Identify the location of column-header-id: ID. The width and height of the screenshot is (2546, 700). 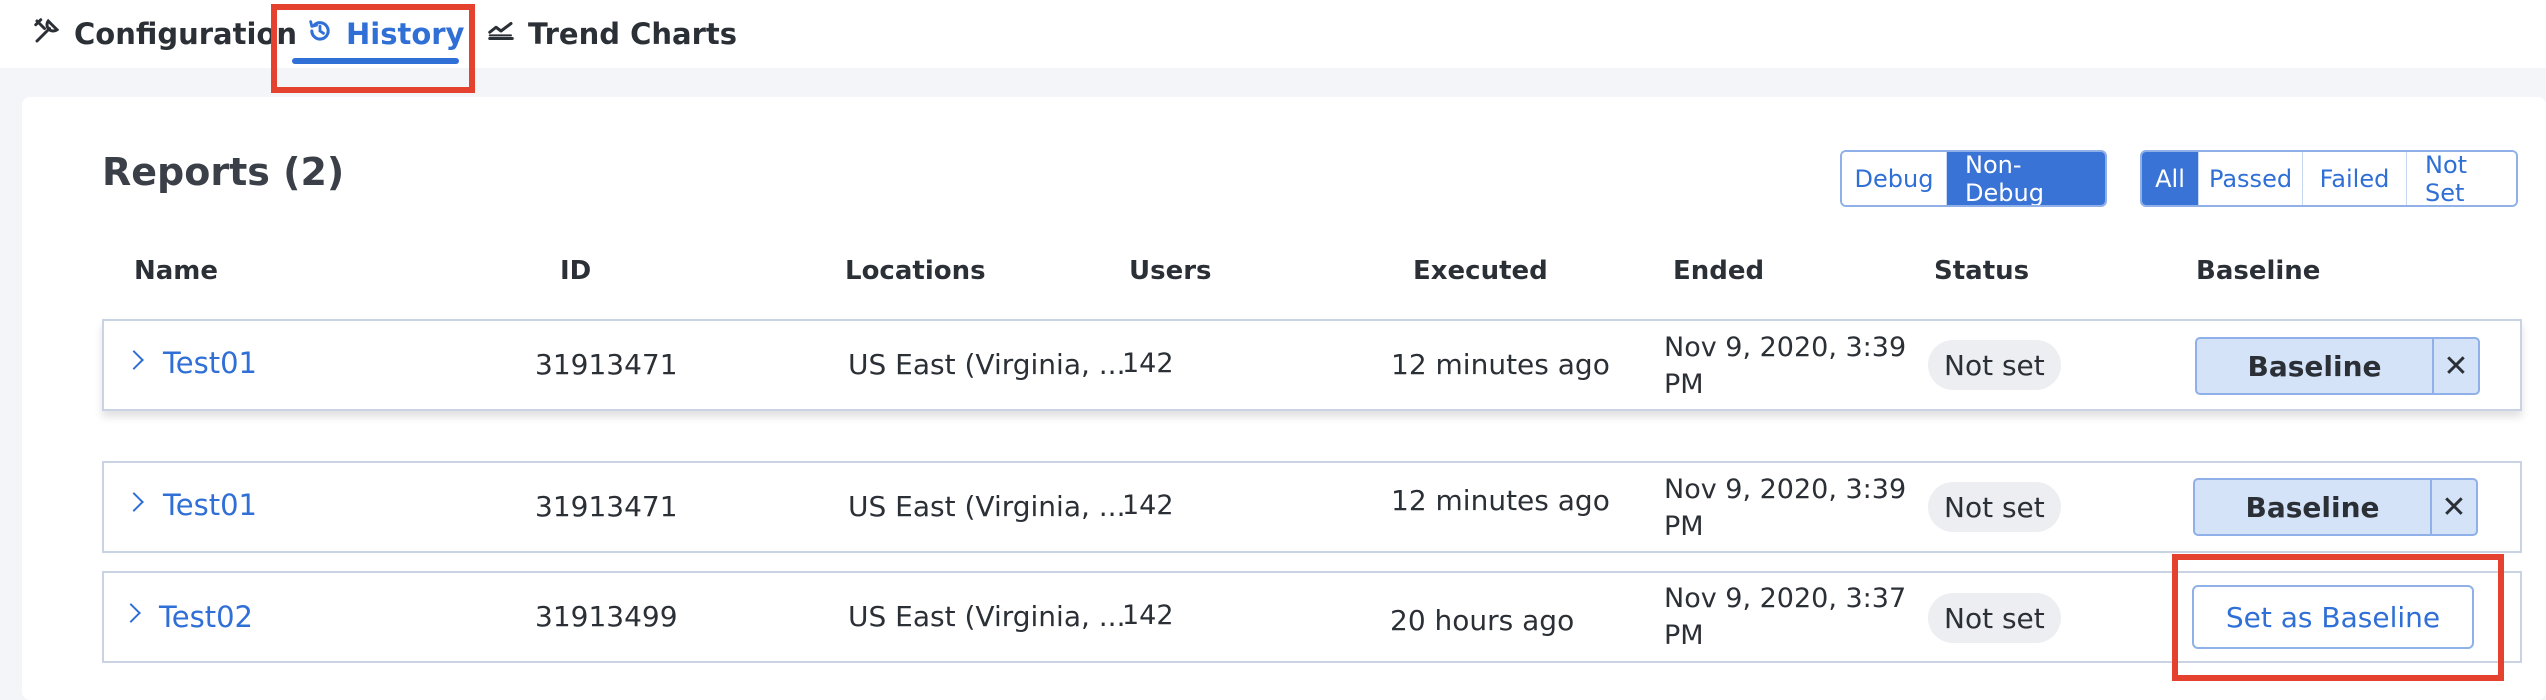
(575, 271).